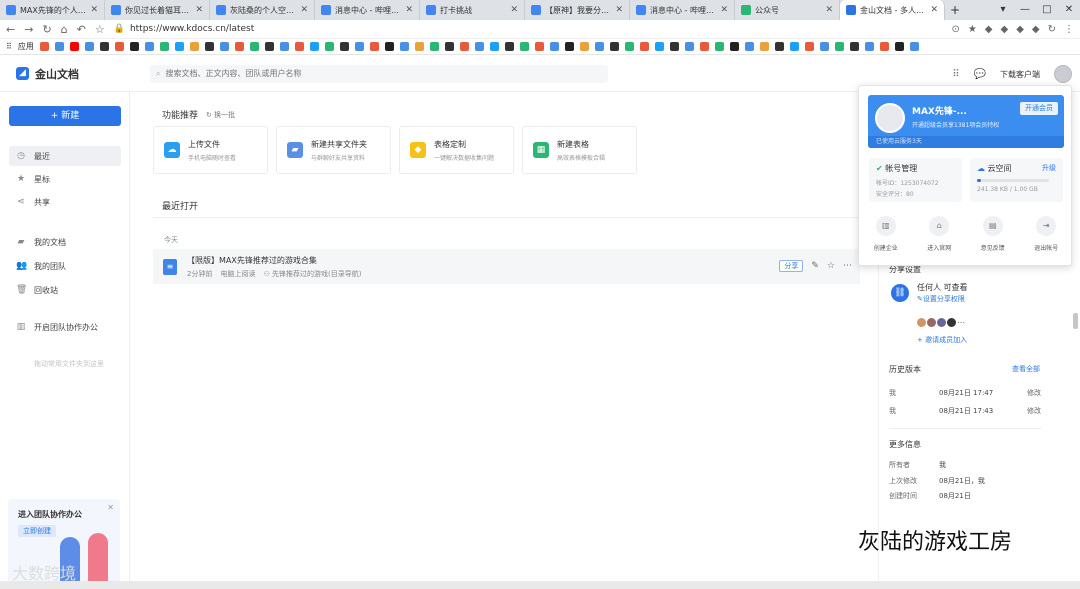 This screenshot has width=1080, height=589. What do you see at coordinates (456, 150) in the screenshot?
I see `feature-card-form: ◆ 表格定制 一键解决数据收集问题` at bounding box center [456, 150].